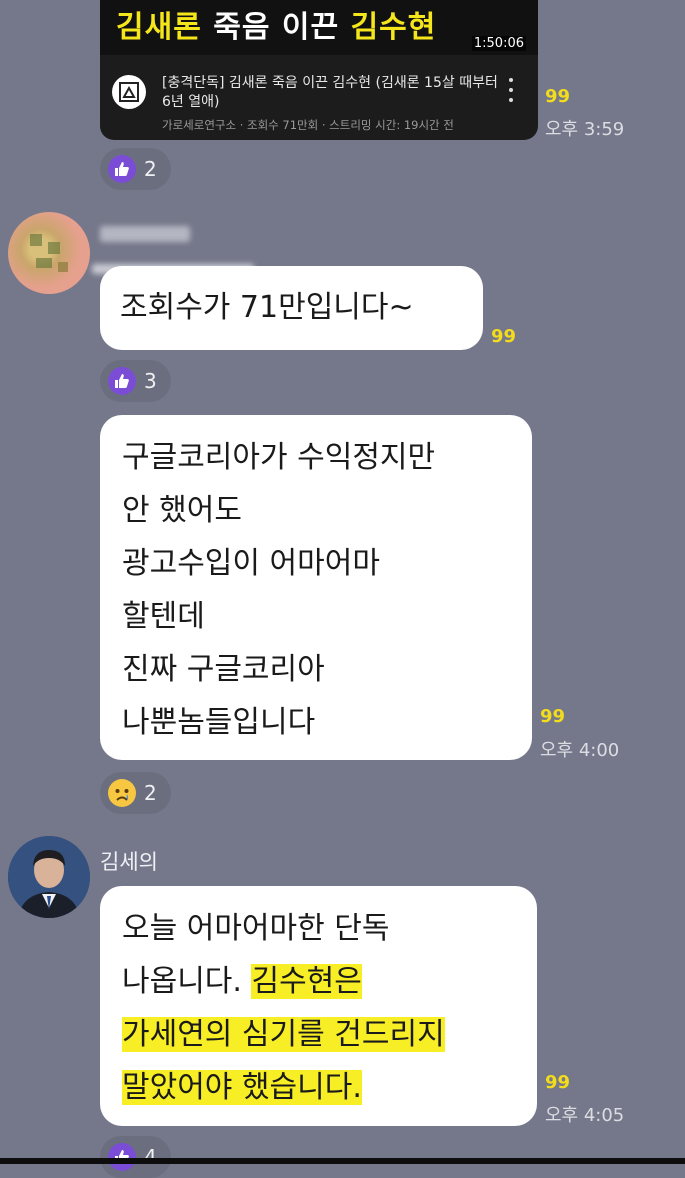 This screenshot has width=685, height=1178. Describe the element at coordinates (242, 1087) in the screenshot. I see `highlighted-text: 말았어야 했습니다.` at that location.